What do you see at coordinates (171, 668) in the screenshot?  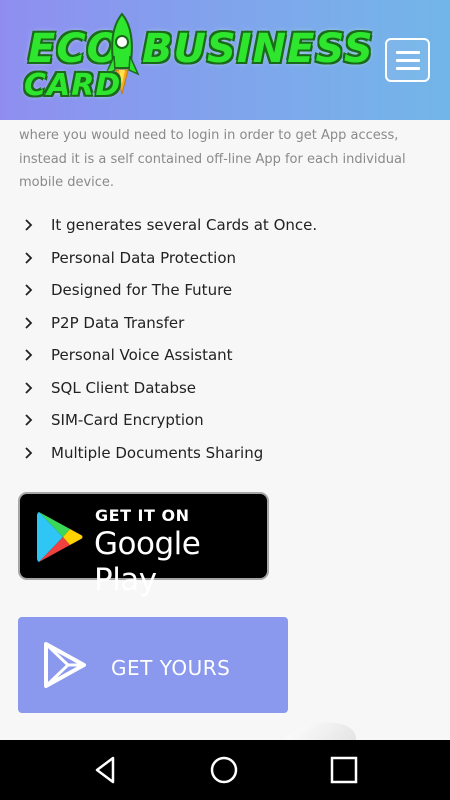 I see `get-yours-label: GET YOURS` at bounding box center [171, 668].